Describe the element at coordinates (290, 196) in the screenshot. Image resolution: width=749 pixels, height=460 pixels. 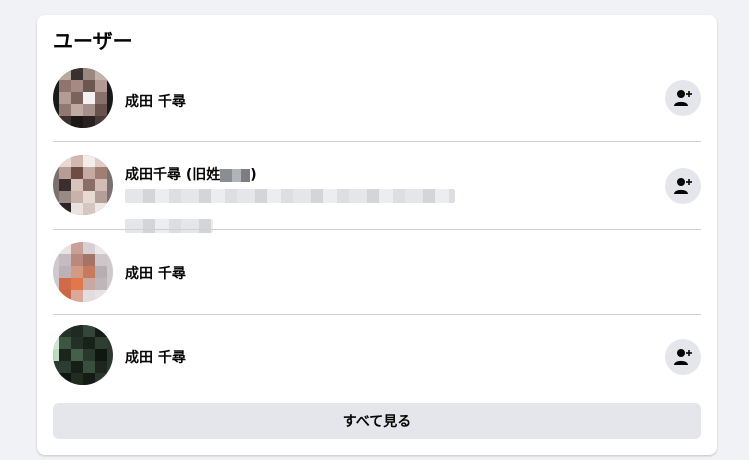
I see `redacted-details` at that location.